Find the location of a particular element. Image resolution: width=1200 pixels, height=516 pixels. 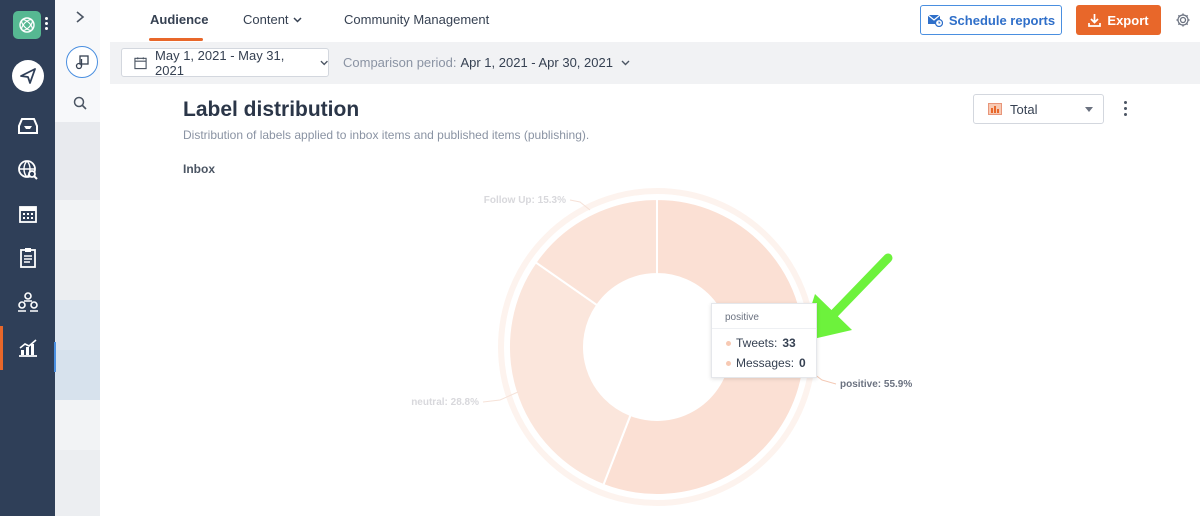

analytics-icon is located at coordinates (28, 348).